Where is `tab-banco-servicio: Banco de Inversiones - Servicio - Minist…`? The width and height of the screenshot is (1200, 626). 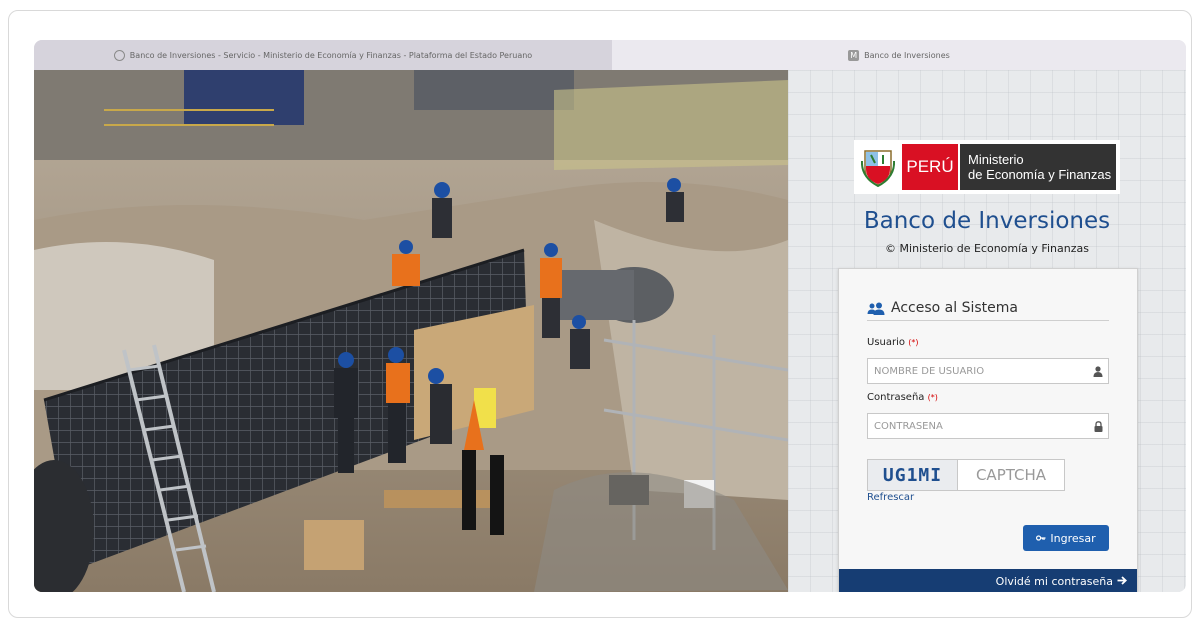 tab-banco-servicio: Banco de Inversiones - Servicio - Minist… is located at coordinates (323, 55).